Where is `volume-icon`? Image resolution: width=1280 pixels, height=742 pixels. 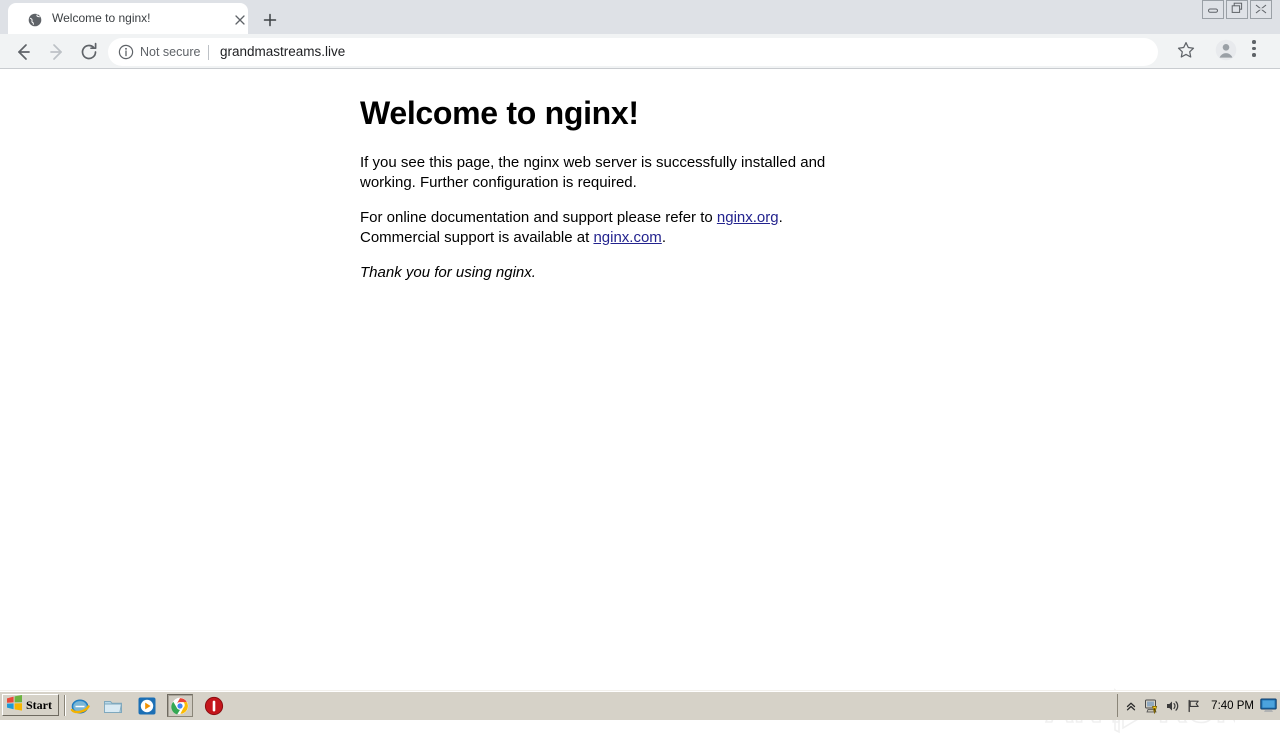 volume-icon is located at coordinates (1173, 706).